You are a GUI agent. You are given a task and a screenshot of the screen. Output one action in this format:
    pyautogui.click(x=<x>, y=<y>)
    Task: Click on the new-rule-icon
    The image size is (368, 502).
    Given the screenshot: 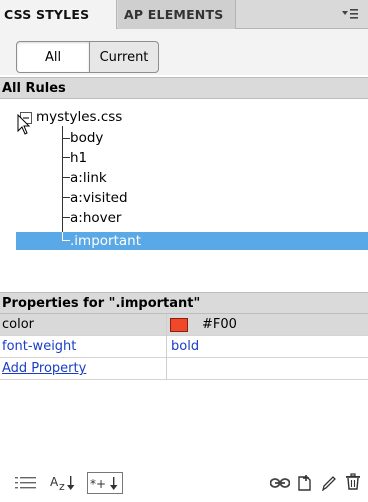 What is the action you would take?
    pyautogui.click(x=305, y=482)
    